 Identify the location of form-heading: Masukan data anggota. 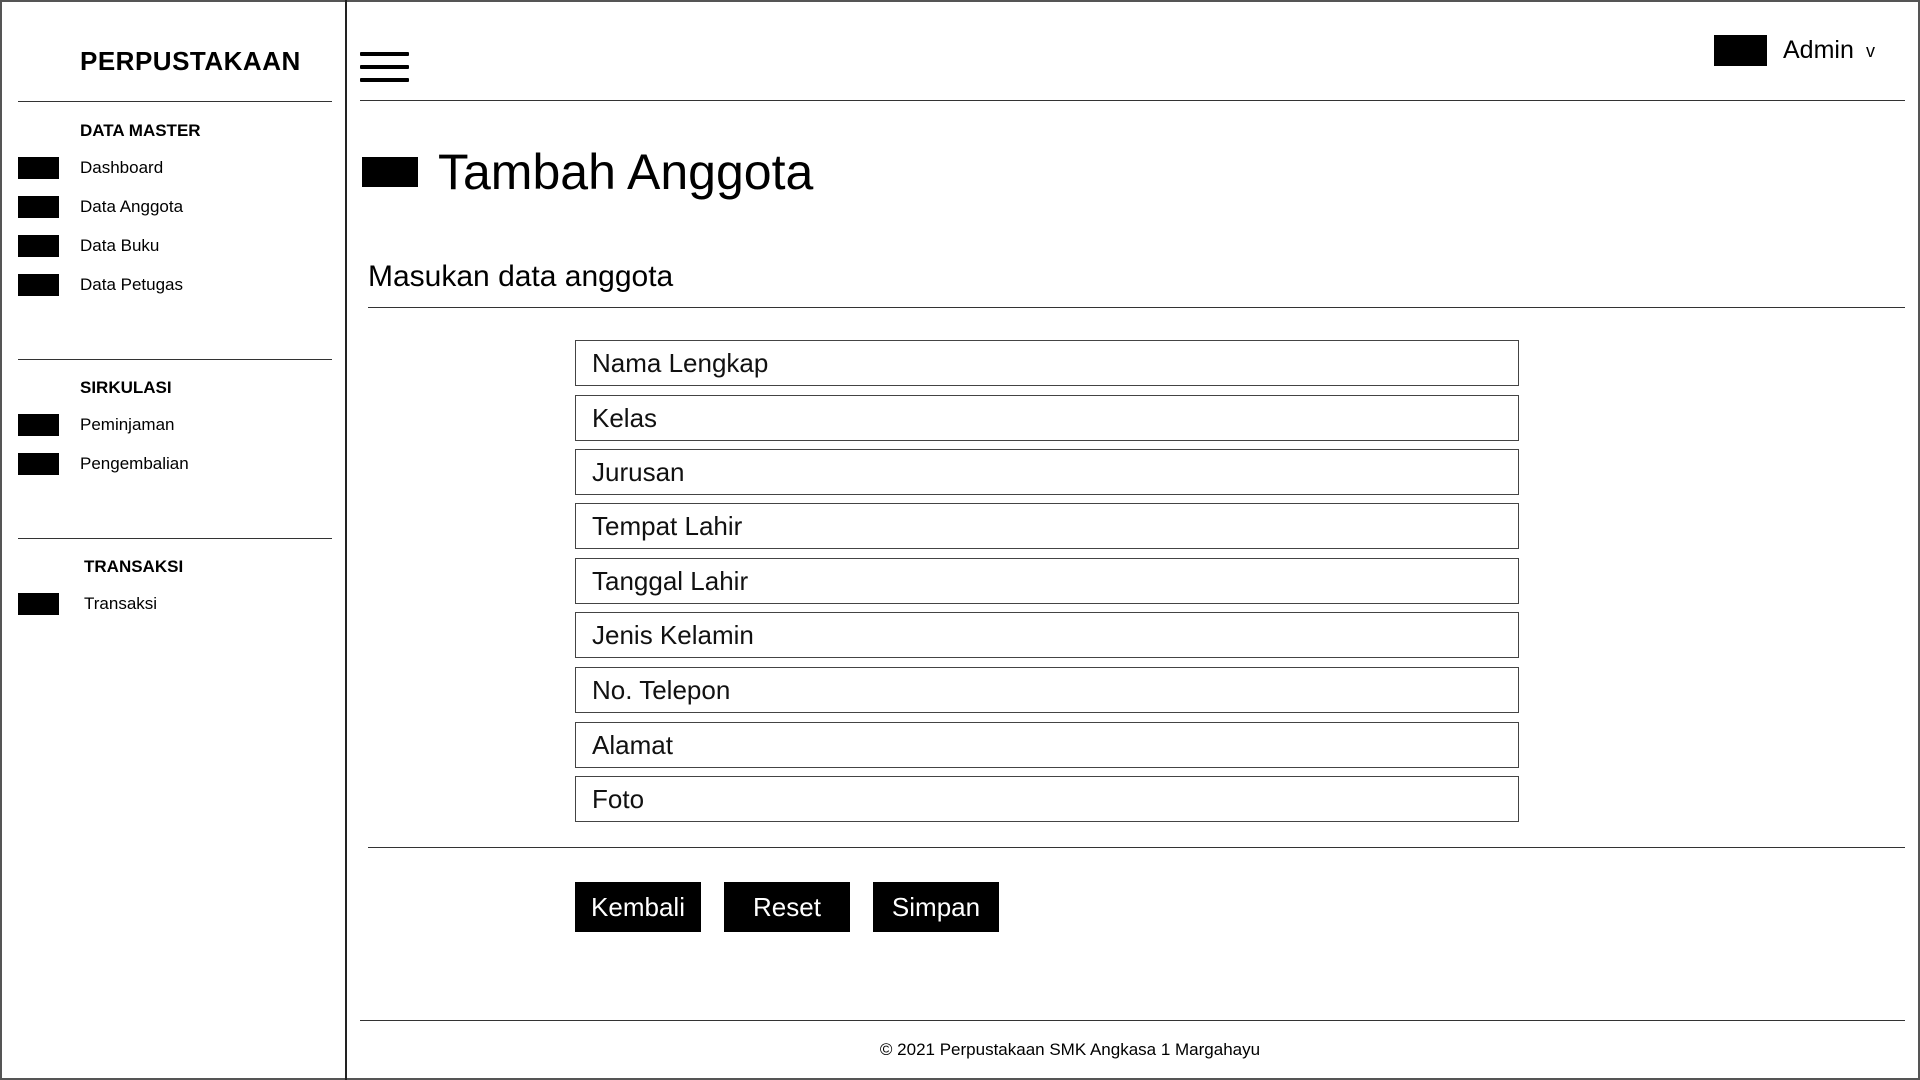
(521, 276).